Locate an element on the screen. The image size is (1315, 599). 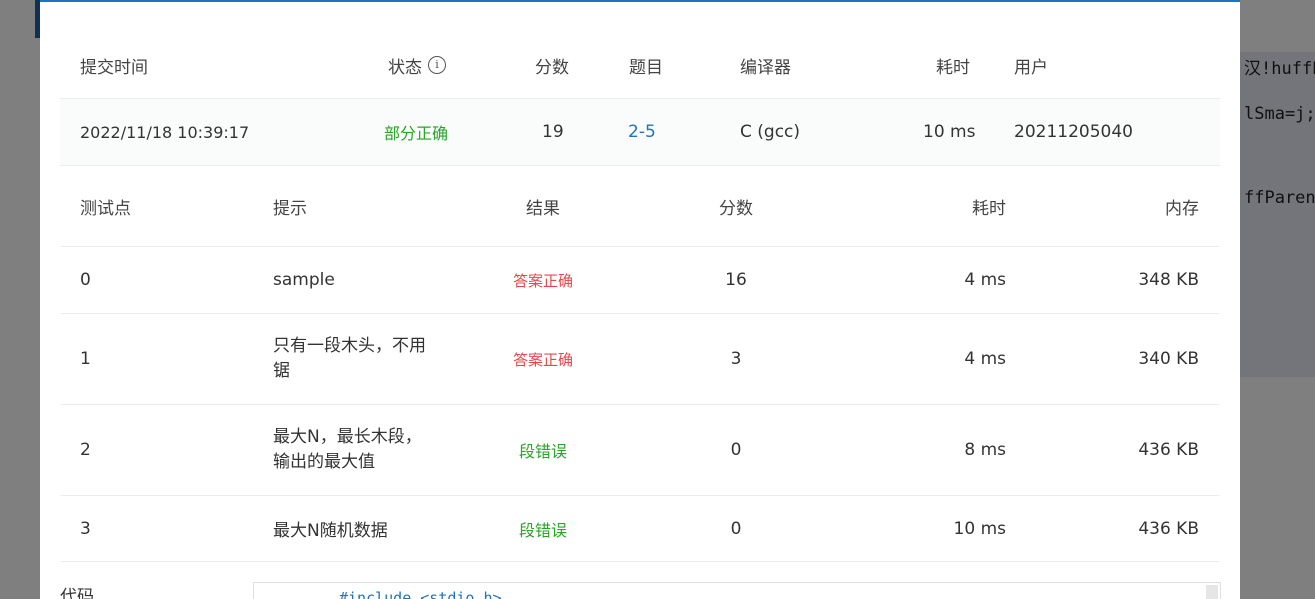
time-value: 10 ms is located at coordinates (949, 132).